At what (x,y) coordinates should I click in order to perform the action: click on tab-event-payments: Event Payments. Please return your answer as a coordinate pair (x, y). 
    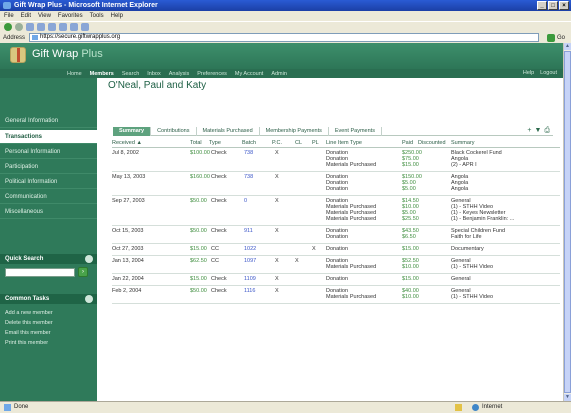
    Looking at the image, I should click on (355, 131).